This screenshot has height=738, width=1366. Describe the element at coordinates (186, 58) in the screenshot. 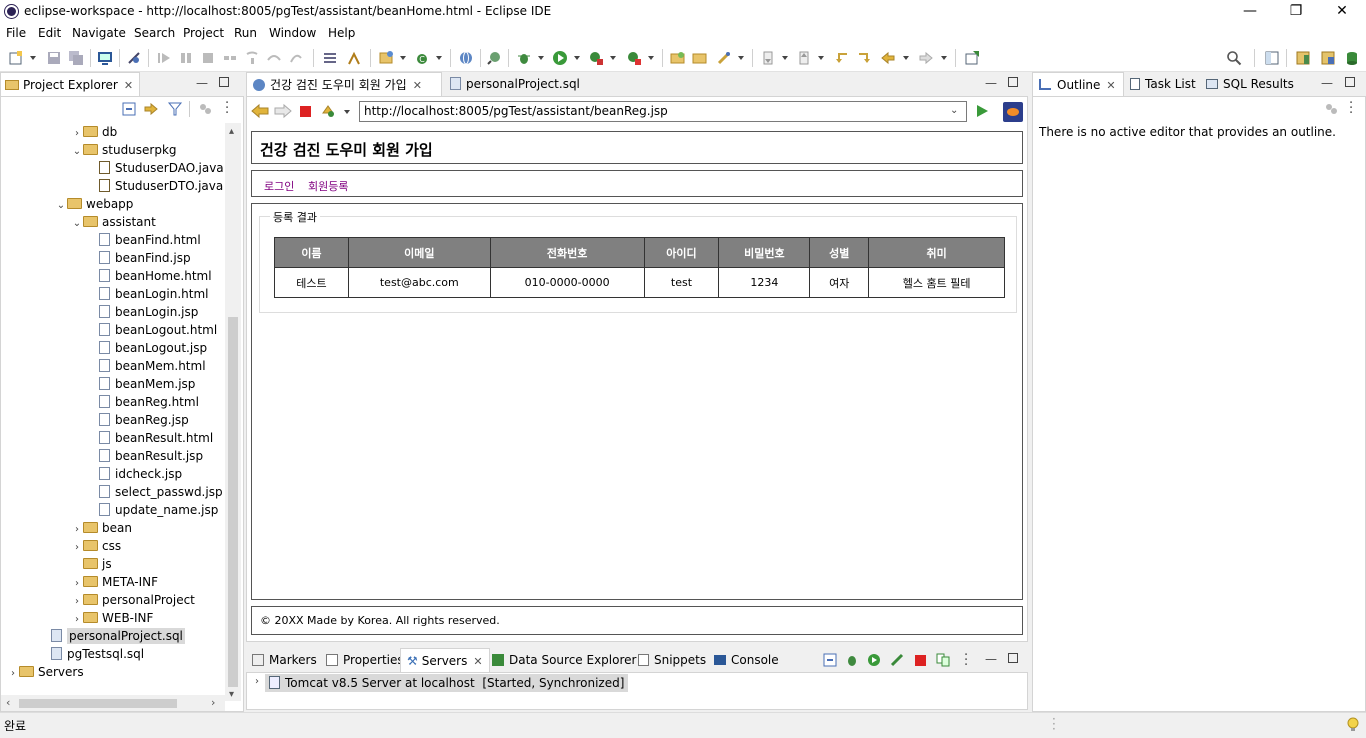

I see `suspend-icon` at that location.